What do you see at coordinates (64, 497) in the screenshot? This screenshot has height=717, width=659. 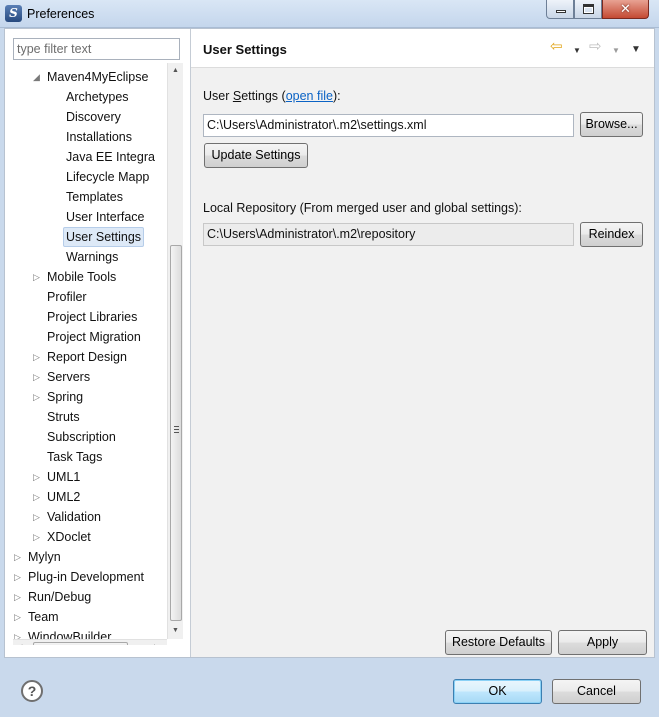 I see `tree-item-label: UML2` at bounding box center [64, 497].